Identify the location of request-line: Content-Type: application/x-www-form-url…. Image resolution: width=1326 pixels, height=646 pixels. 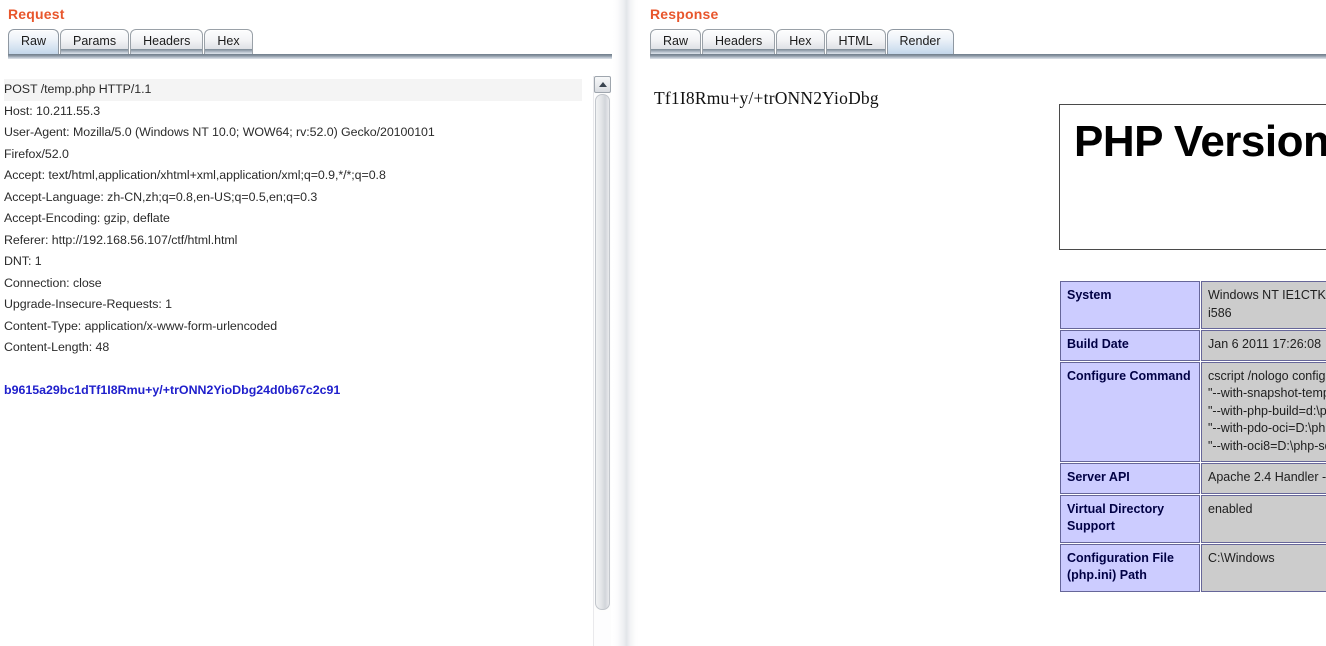
(141, 325).